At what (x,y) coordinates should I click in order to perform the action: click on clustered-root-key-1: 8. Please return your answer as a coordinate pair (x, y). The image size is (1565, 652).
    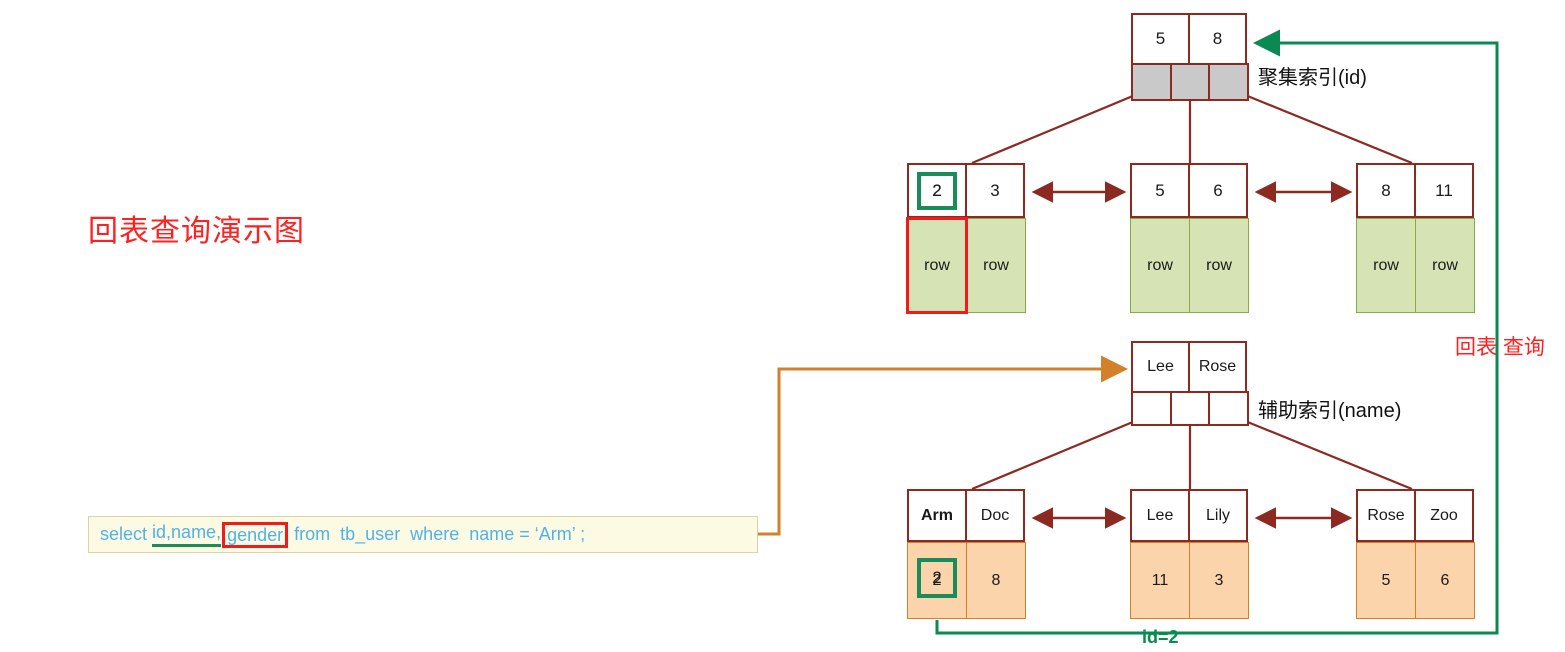
    Looking at the image, I should click on (1217, 39).